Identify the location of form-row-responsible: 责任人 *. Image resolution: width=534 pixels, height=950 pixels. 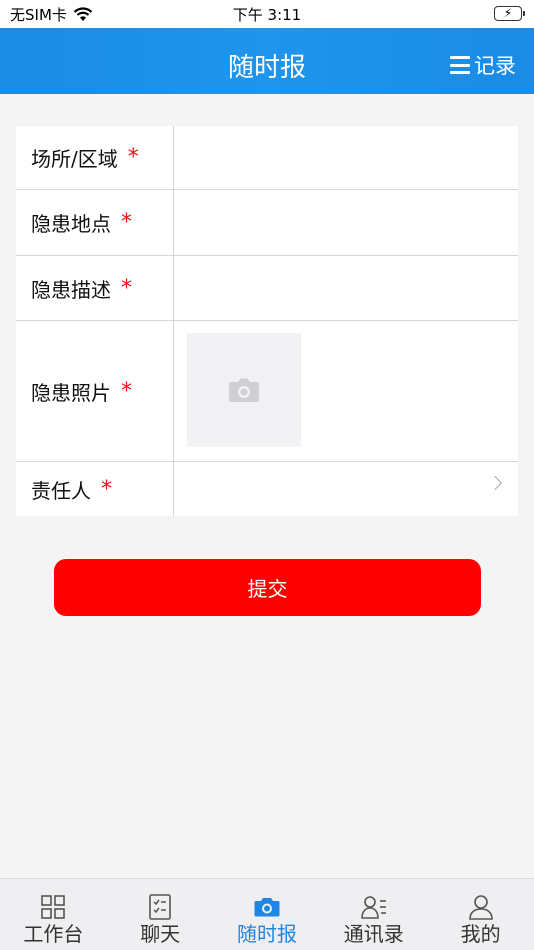
(267, 489).